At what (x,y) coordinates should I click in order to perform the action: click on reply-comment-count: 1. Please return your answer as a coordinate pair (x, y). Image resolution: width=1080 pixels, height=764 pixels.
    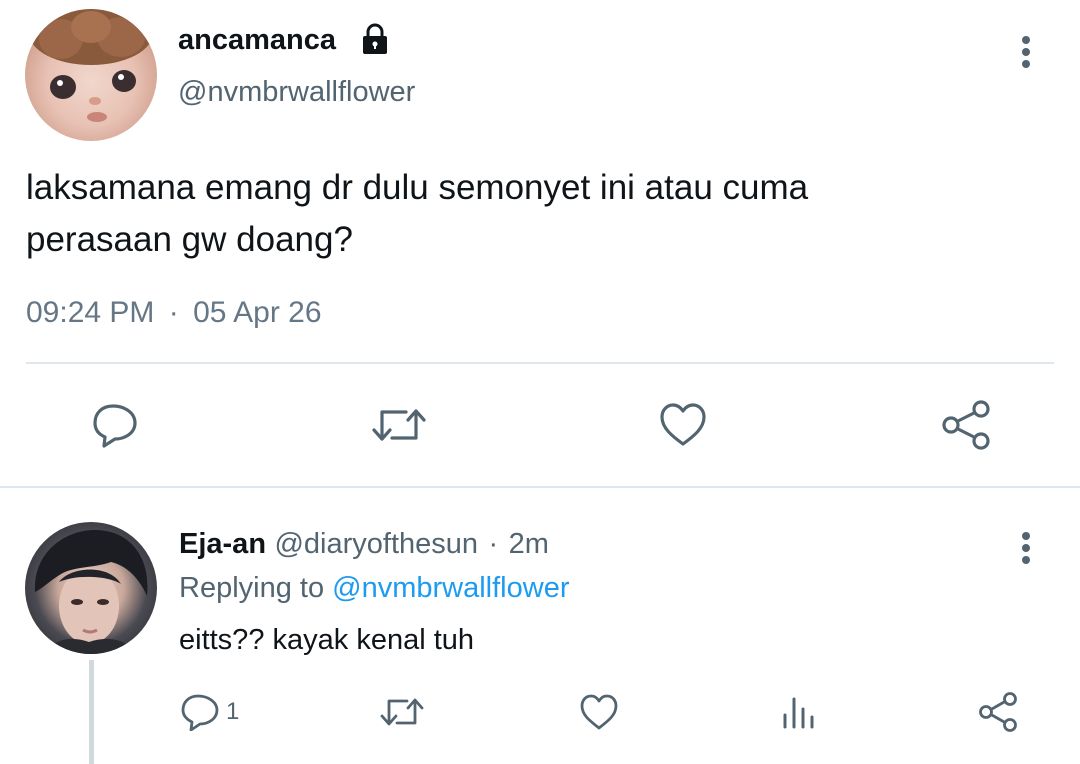
    Looking at the image, I should click on (233, 711).